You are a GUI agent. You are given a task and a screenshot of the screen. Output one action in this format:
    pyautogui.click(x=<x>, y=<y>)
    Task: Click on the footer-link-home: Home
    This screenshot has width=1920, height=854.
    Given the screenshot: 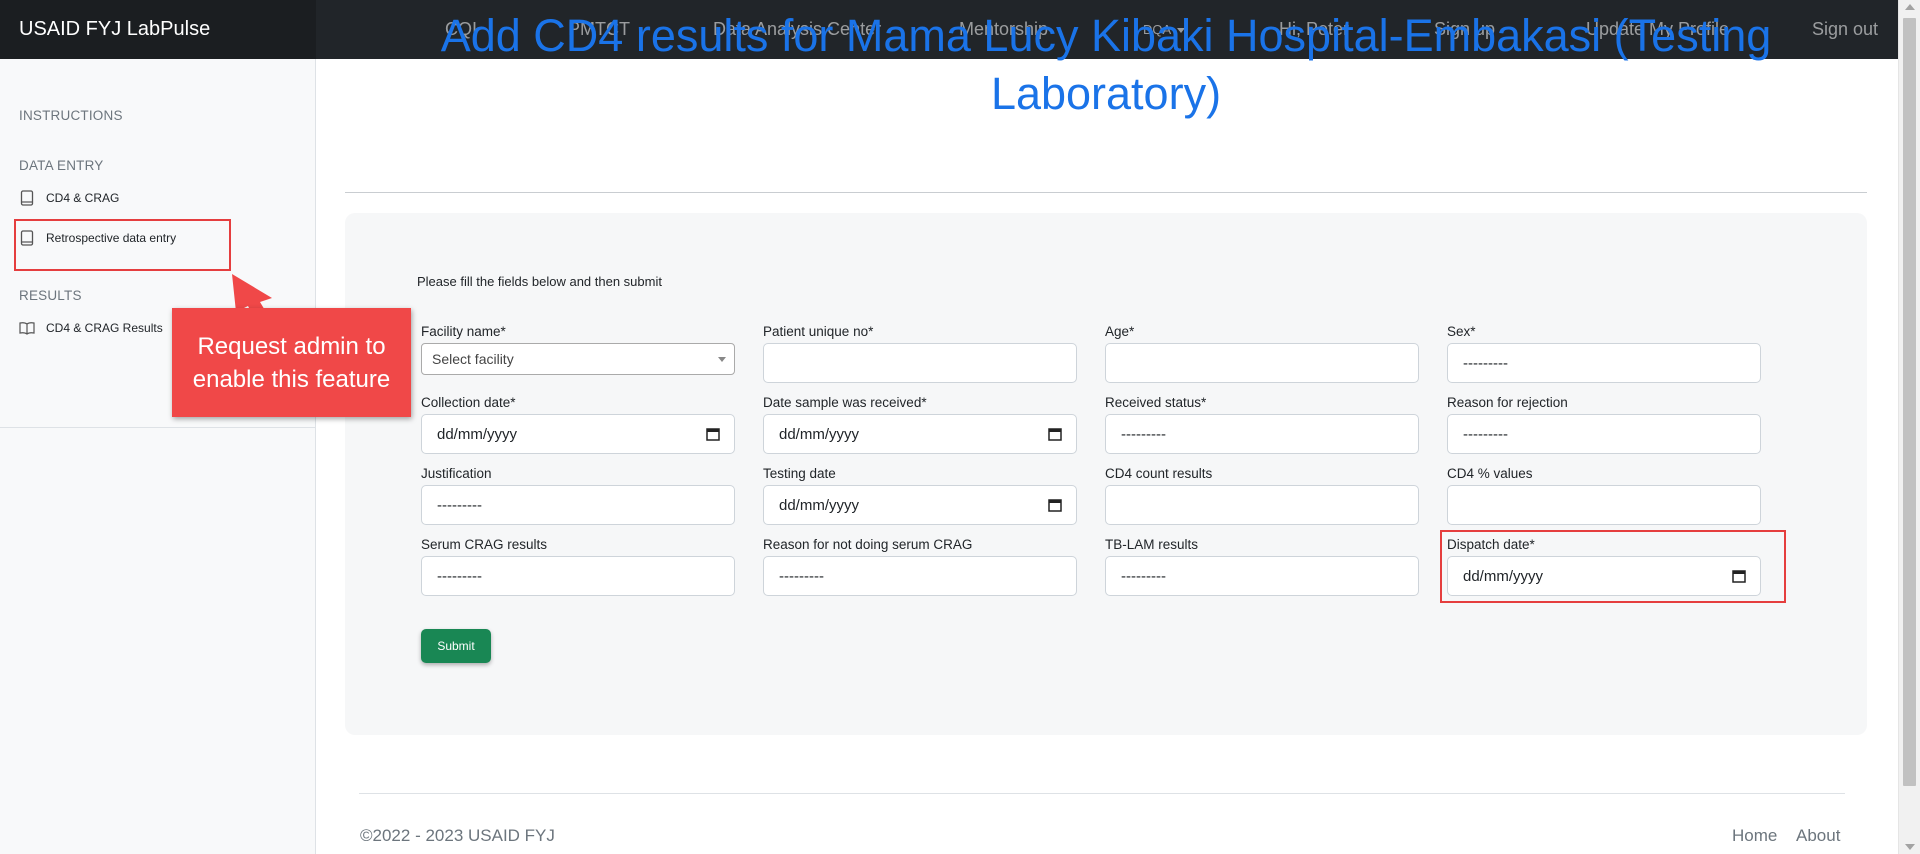 What is the action you would take?
    pyautogui.click(x=1754, y=836)
    